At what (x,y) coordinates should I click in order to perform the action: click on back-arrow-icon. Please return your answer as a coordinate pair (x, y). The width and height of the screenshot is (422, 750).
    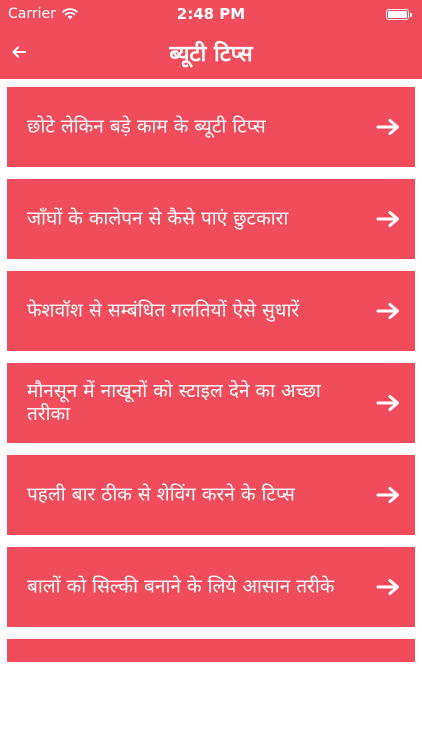
    Looking at the image, I should click on (19, 52).